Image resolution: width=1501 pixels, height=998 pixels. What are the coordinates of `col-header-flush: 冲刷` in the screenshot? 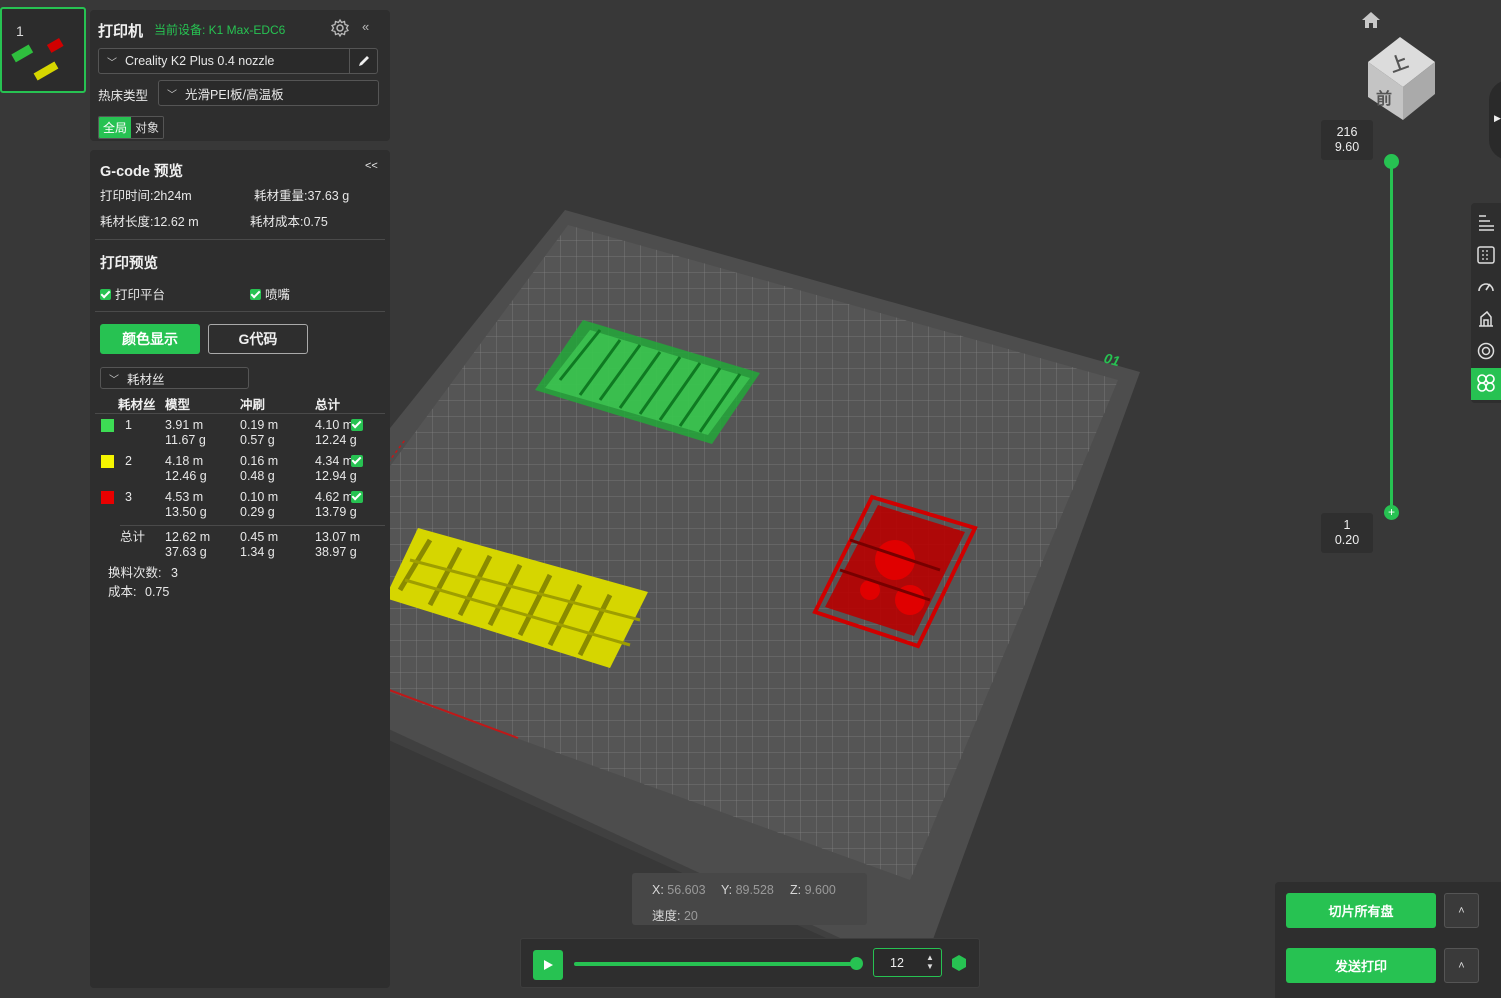 It's located at (253, 405).